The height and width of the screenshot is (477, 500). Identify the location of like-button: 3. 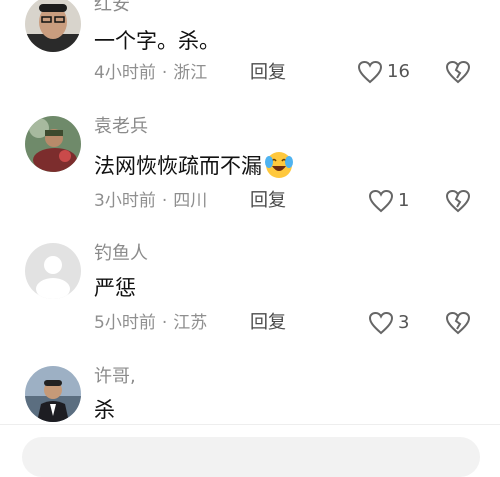
(388, 323).